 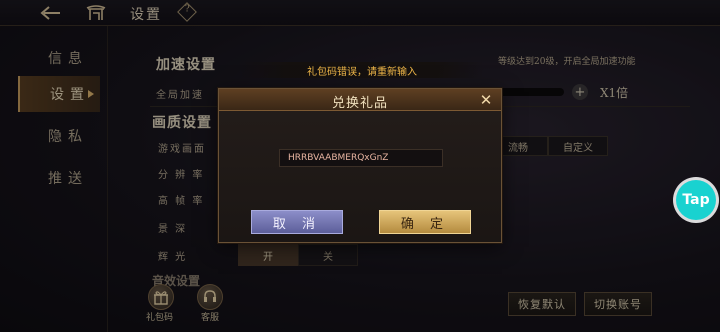 I want to click on tap-floating-button: Tap, so click(x=696, y=200).